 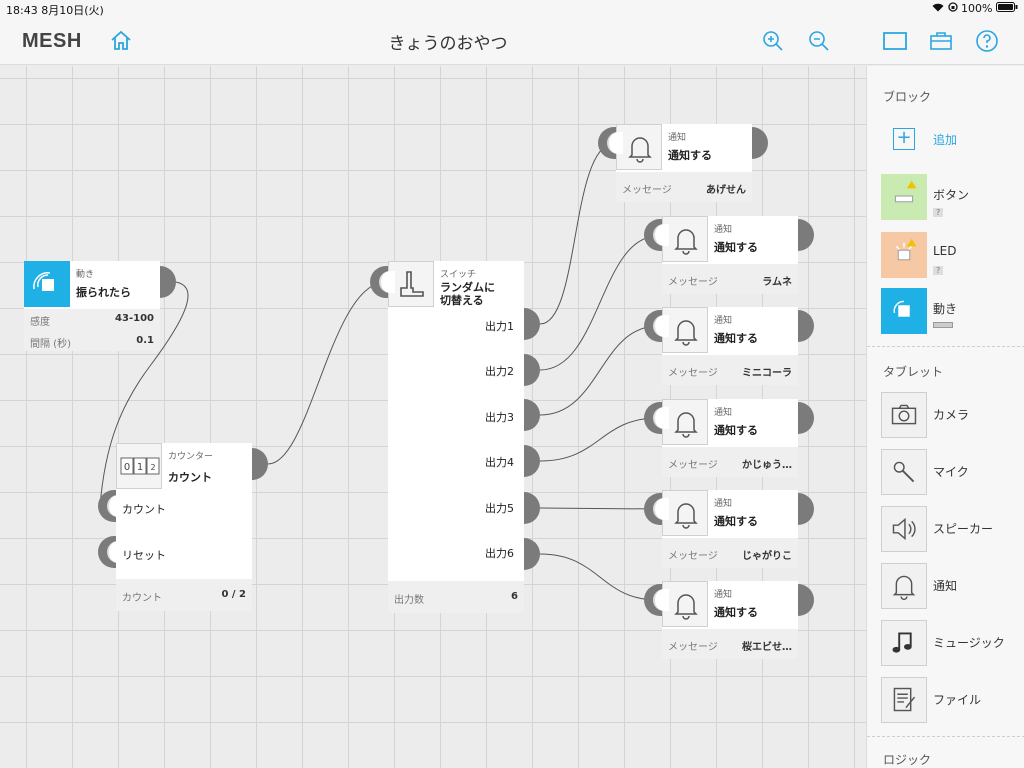 What do you see at coordinates (913, 372) in the screenshot?
I see `section-title-tablet: タブレット` at bounding box center [913, 372].